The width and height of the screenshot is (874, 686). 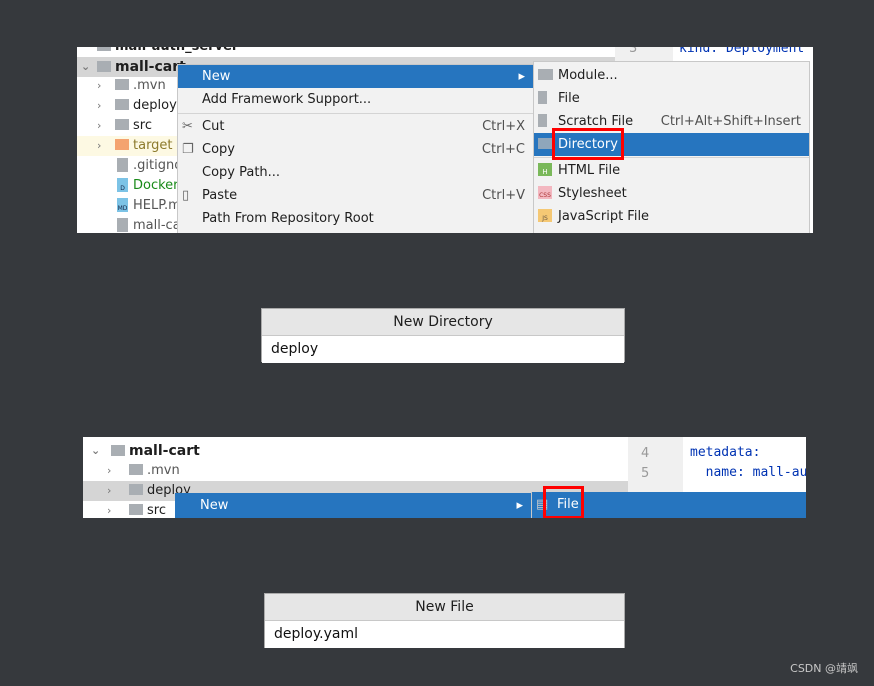 What do you see at coordinates (122, 204) in the screenshot?
I see `markdown-icon: MD` at bounding box center [122, 204].